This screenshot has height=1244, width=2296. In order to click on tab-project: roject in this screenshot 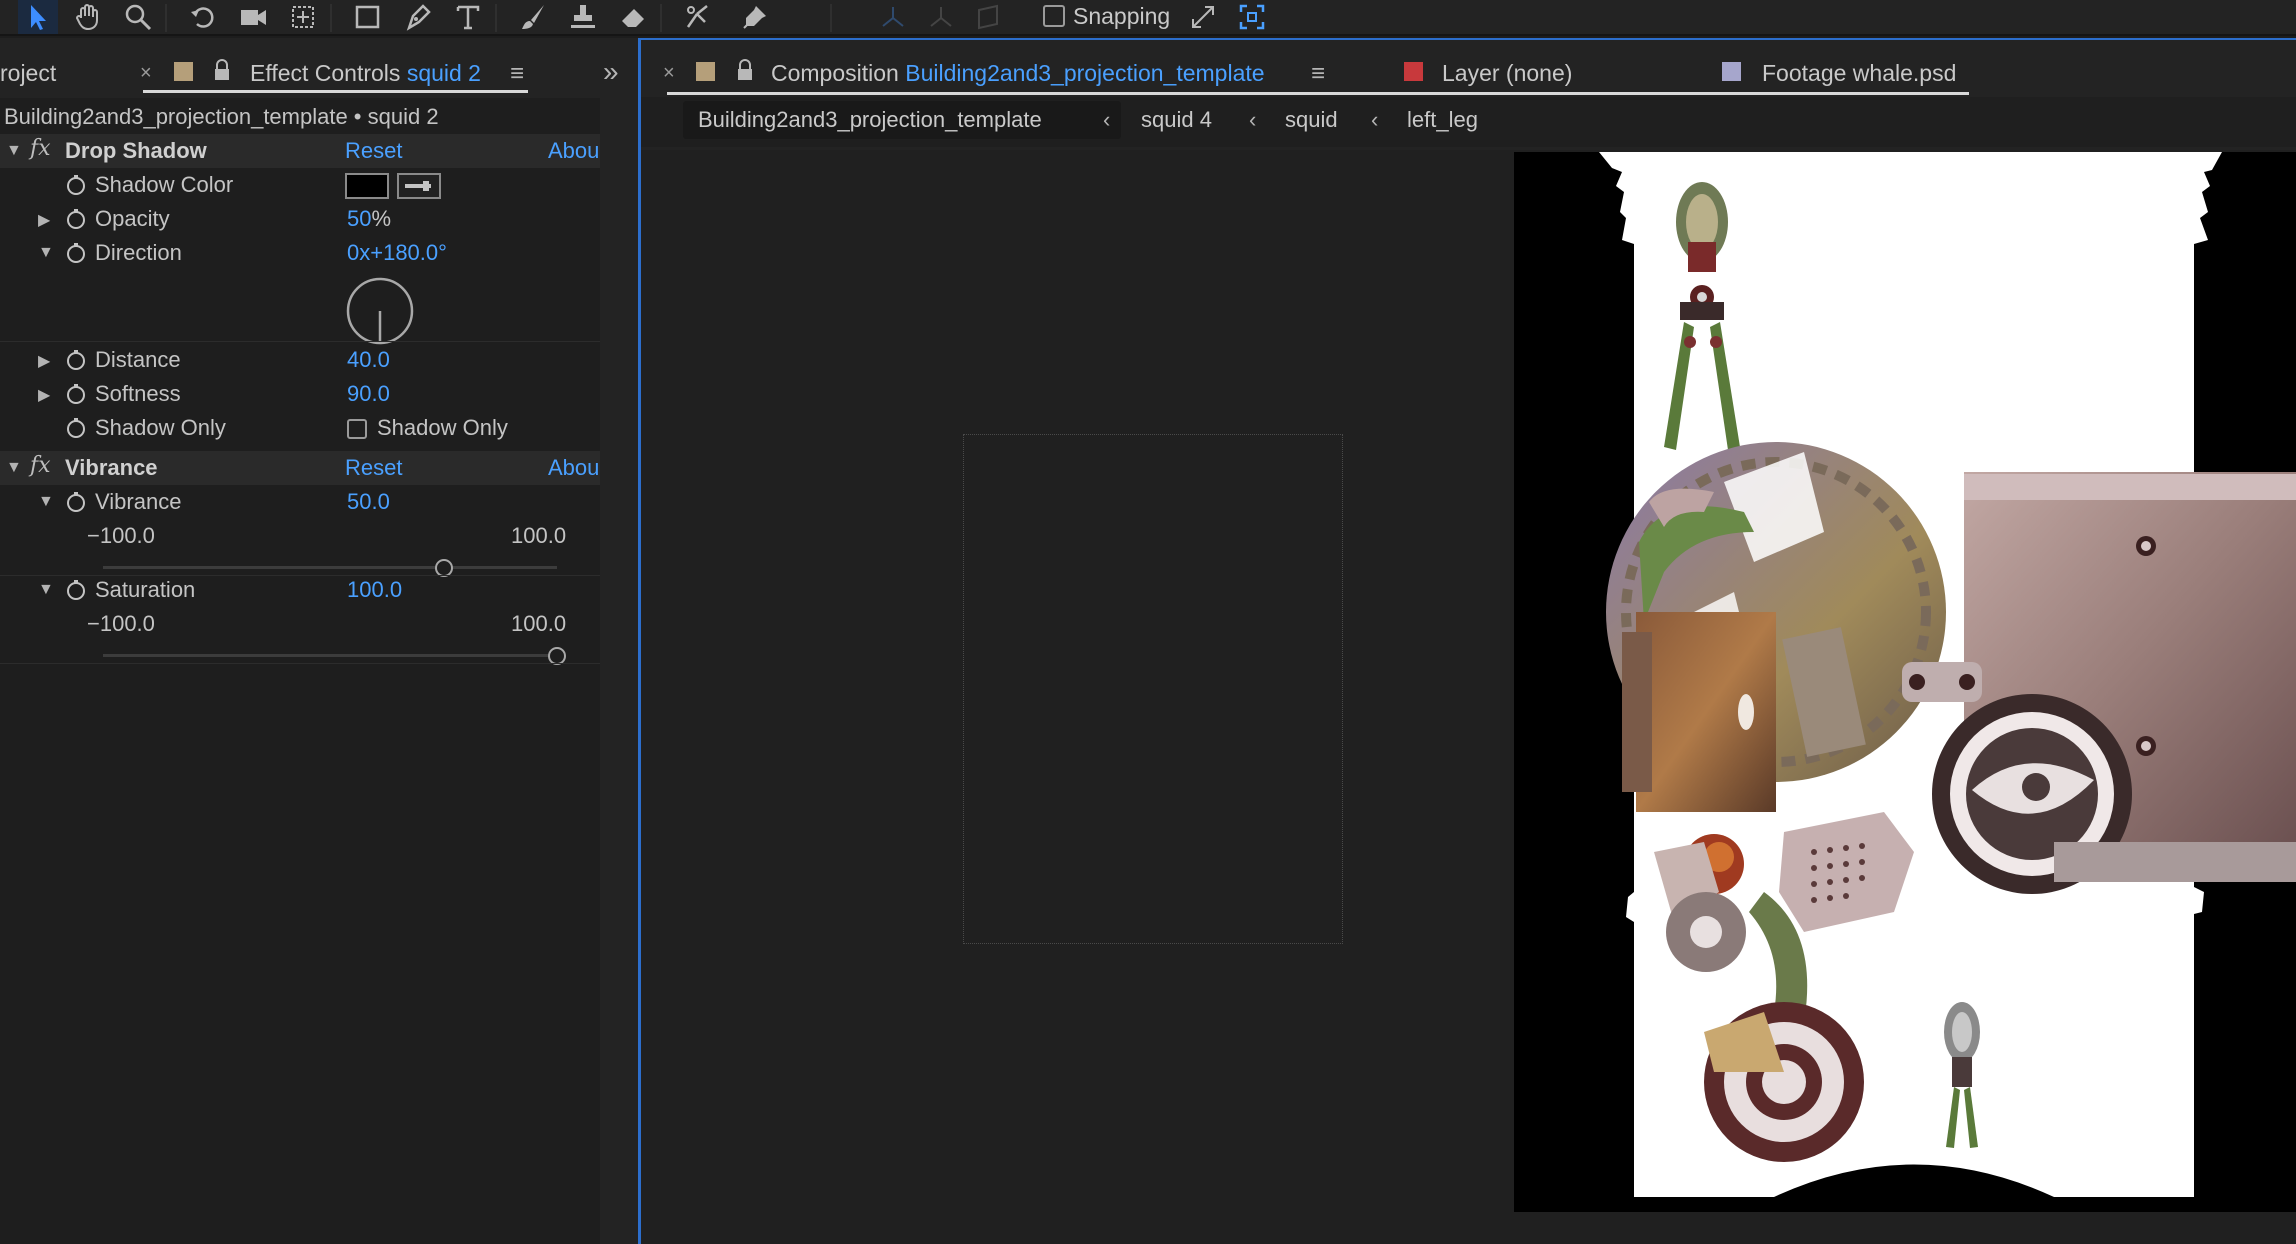, I will do `click(28, 73)`.